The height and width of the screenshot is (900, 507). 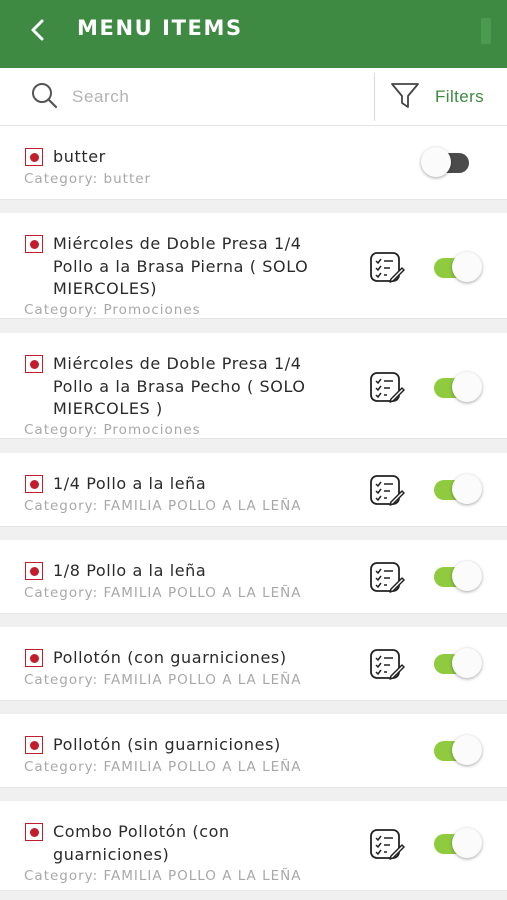 I want to click on item-name: Pollotón (con guarniciones), so click(x=170, y=657).